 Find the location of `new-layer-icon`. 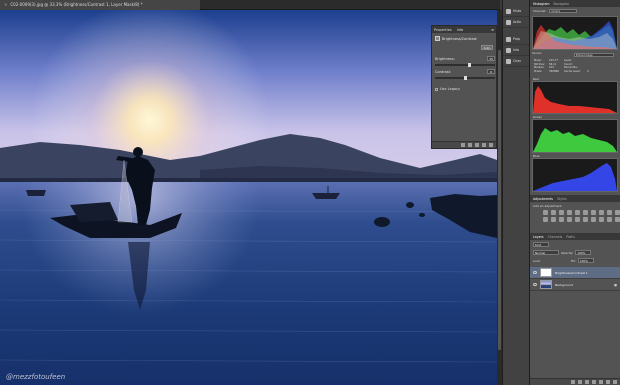

new-layer-icon is located at coordinates (608, 382).